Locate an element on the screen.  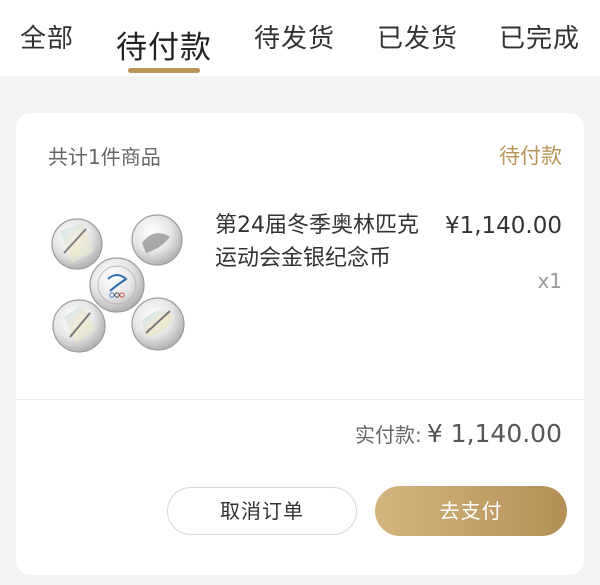
order-status-tabs: 全部 待付款 待发货 已发货 已完成 is located at coordinates (300, 38).